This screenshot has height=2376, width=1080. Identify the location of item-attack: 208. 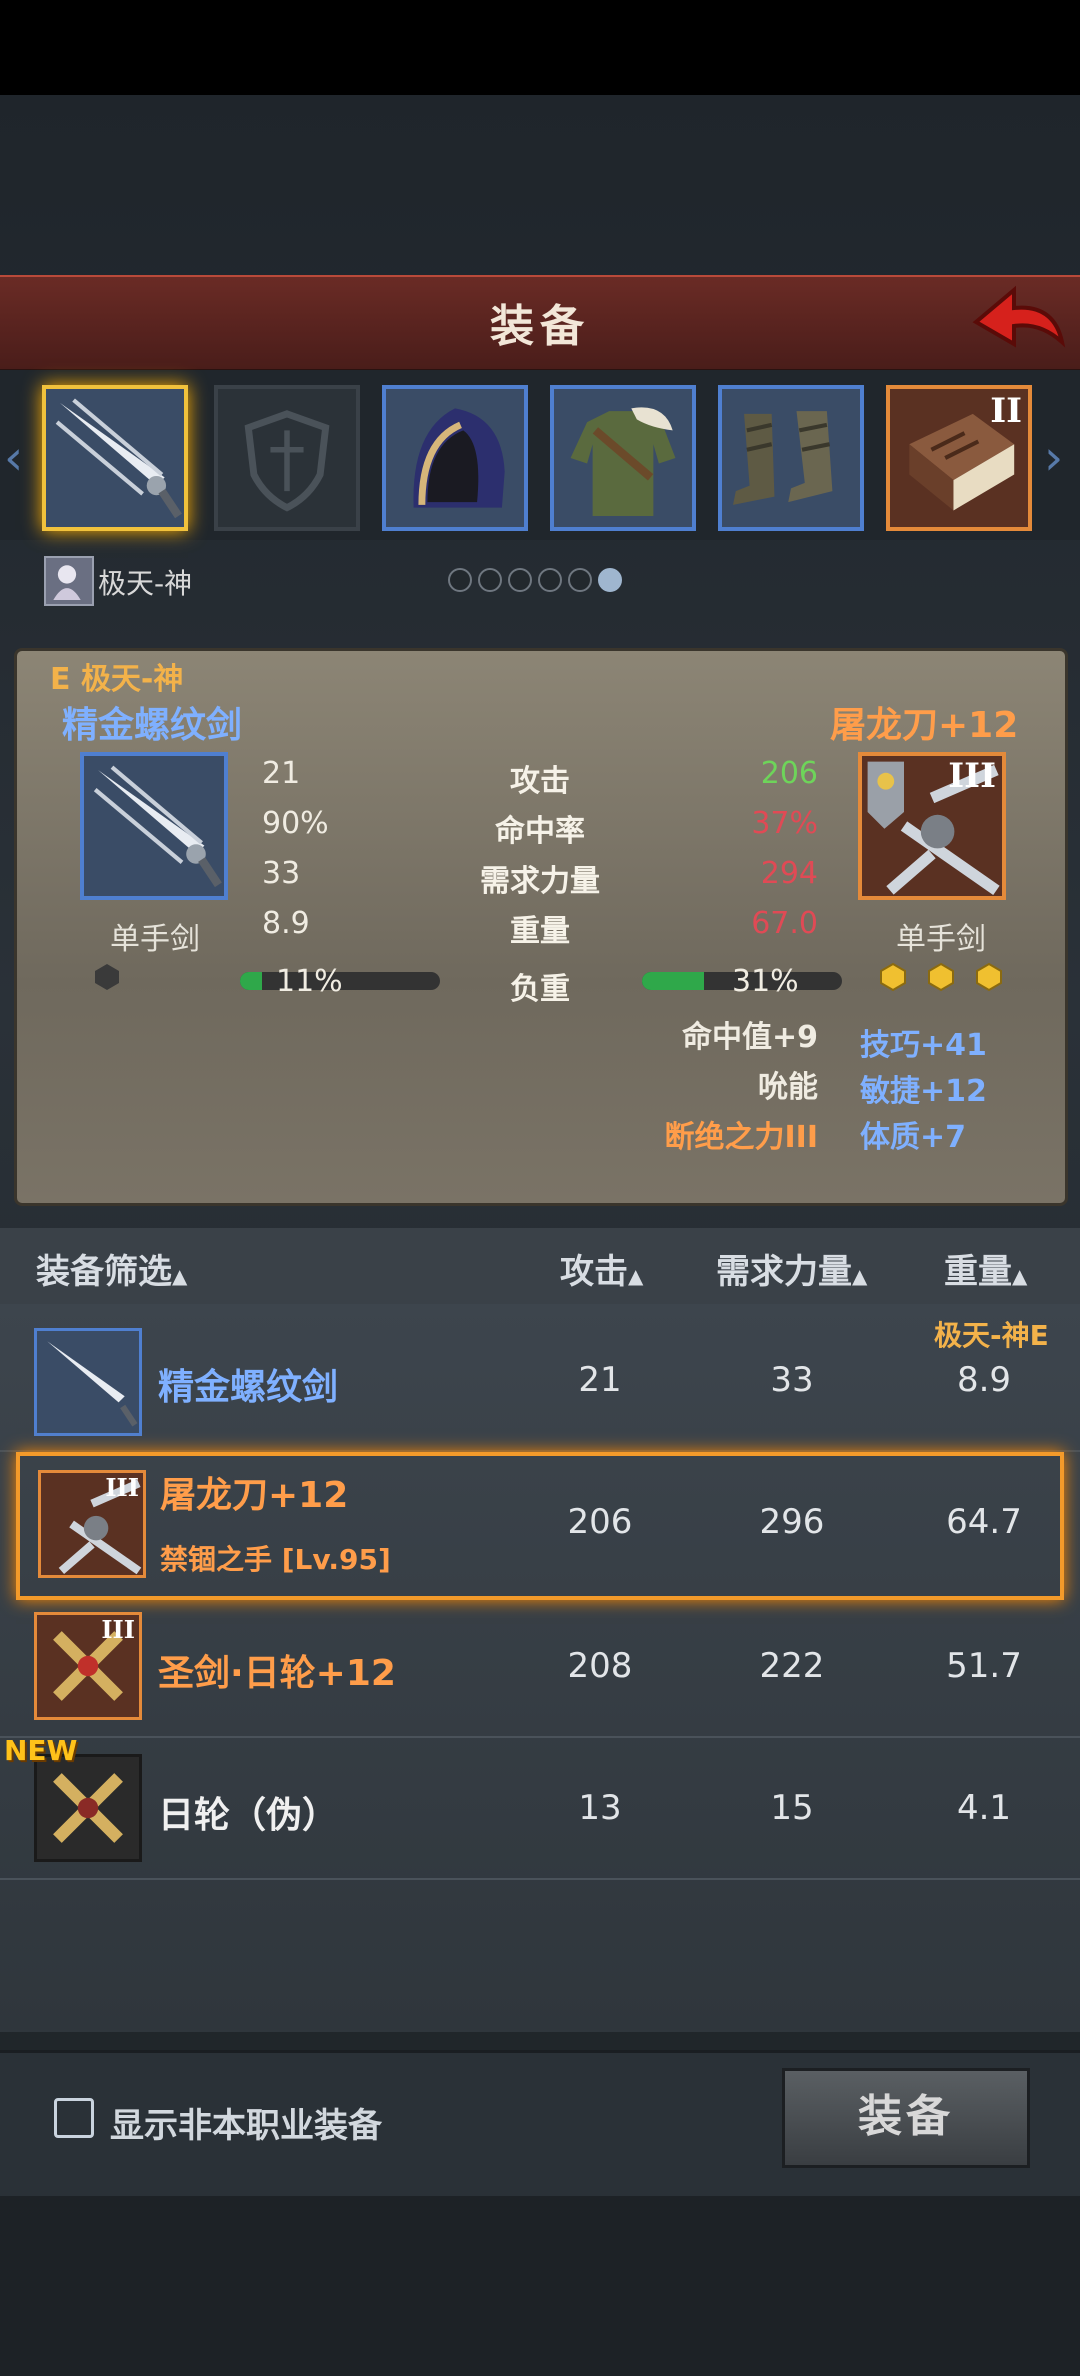
(600, 1666).